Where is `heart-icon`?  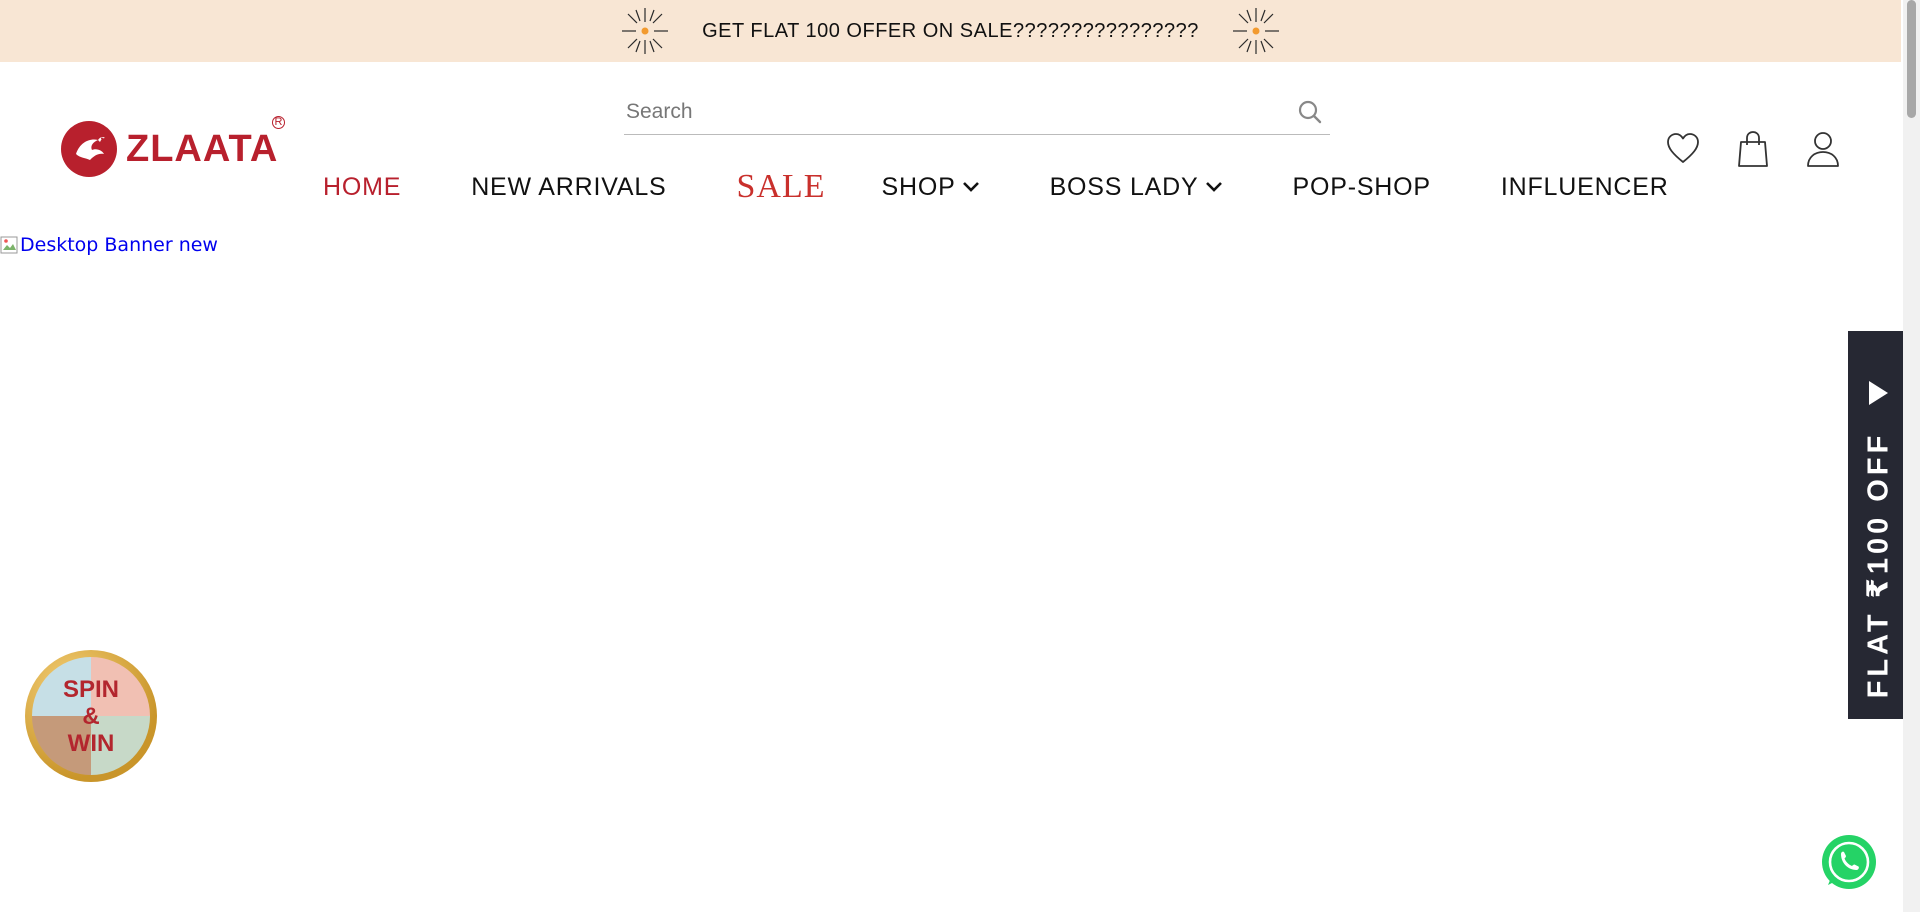
heart-icon is located at coordinates (1683, 149).